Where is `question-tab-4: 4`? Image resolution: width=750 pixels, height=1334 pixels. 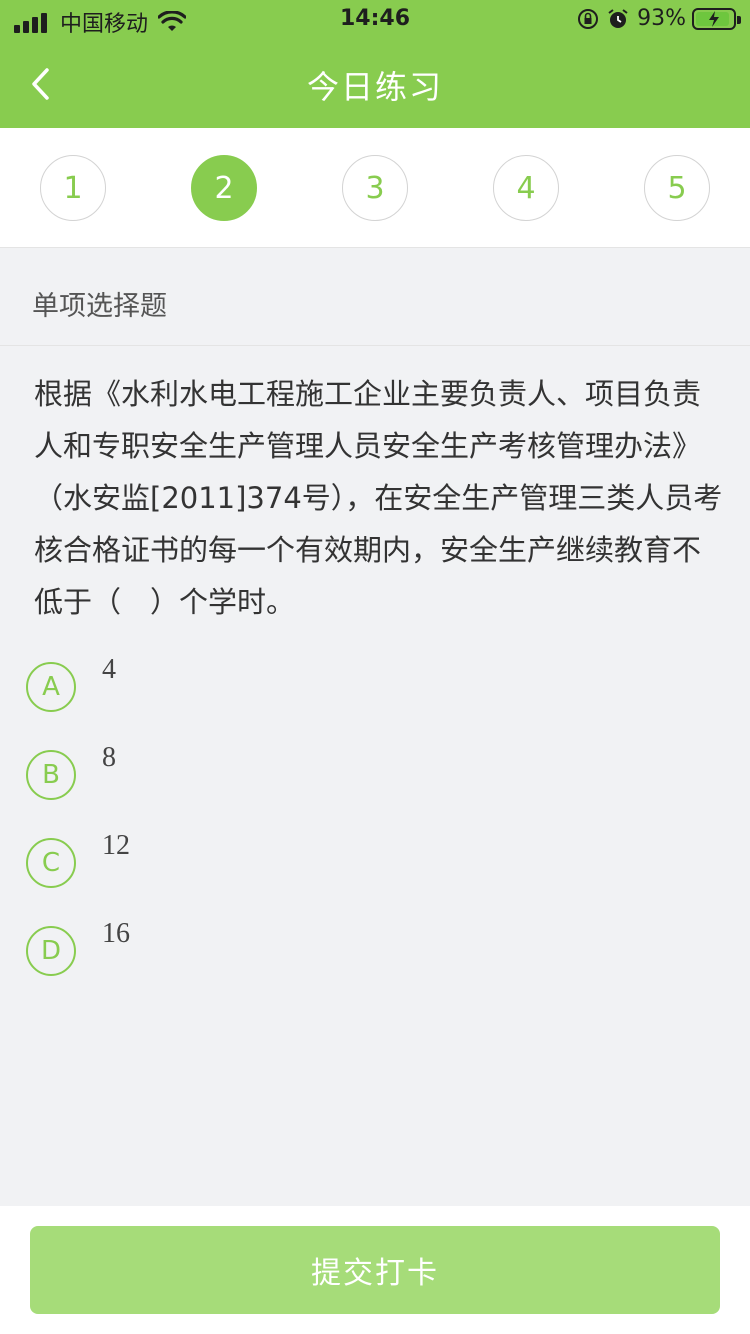
question-tab-4: 4 is located at coordinates (526, 188).